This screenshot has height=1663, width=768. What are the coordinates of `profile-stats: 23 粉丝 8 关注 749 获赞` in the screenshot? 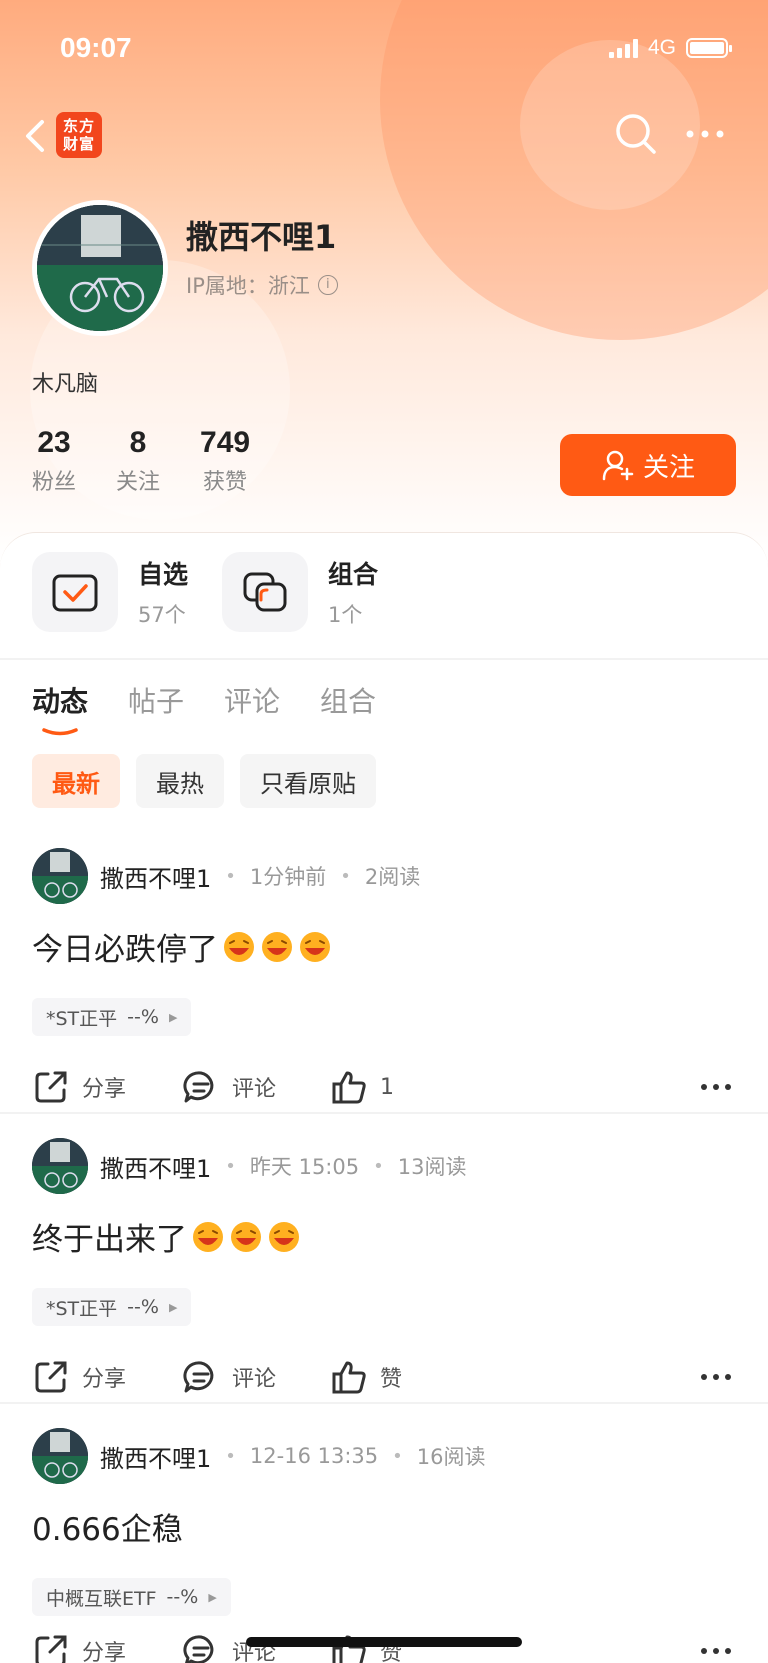 It's located at (161, 461).